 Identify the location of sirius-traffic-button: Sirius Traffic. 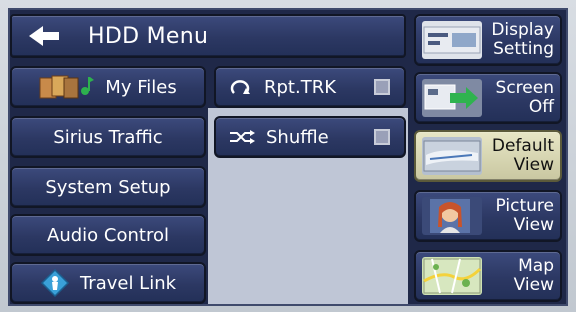
(108, 137).